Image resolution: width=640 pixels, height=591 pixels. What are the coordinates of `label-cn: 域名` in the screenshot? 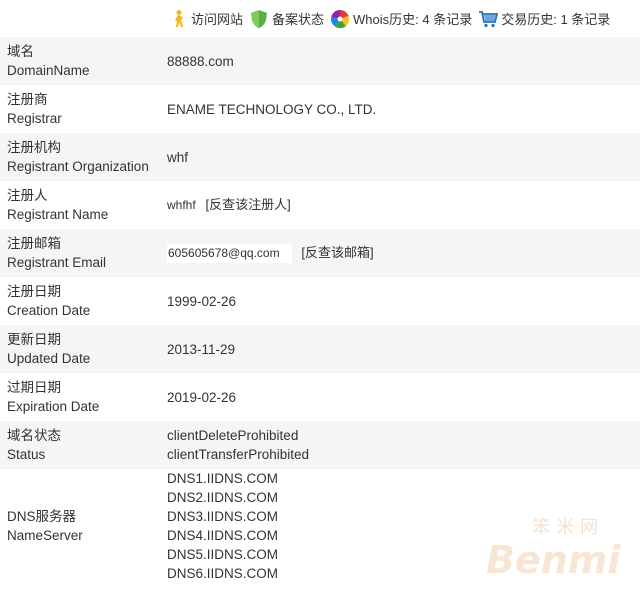 It's located at (20, 51).